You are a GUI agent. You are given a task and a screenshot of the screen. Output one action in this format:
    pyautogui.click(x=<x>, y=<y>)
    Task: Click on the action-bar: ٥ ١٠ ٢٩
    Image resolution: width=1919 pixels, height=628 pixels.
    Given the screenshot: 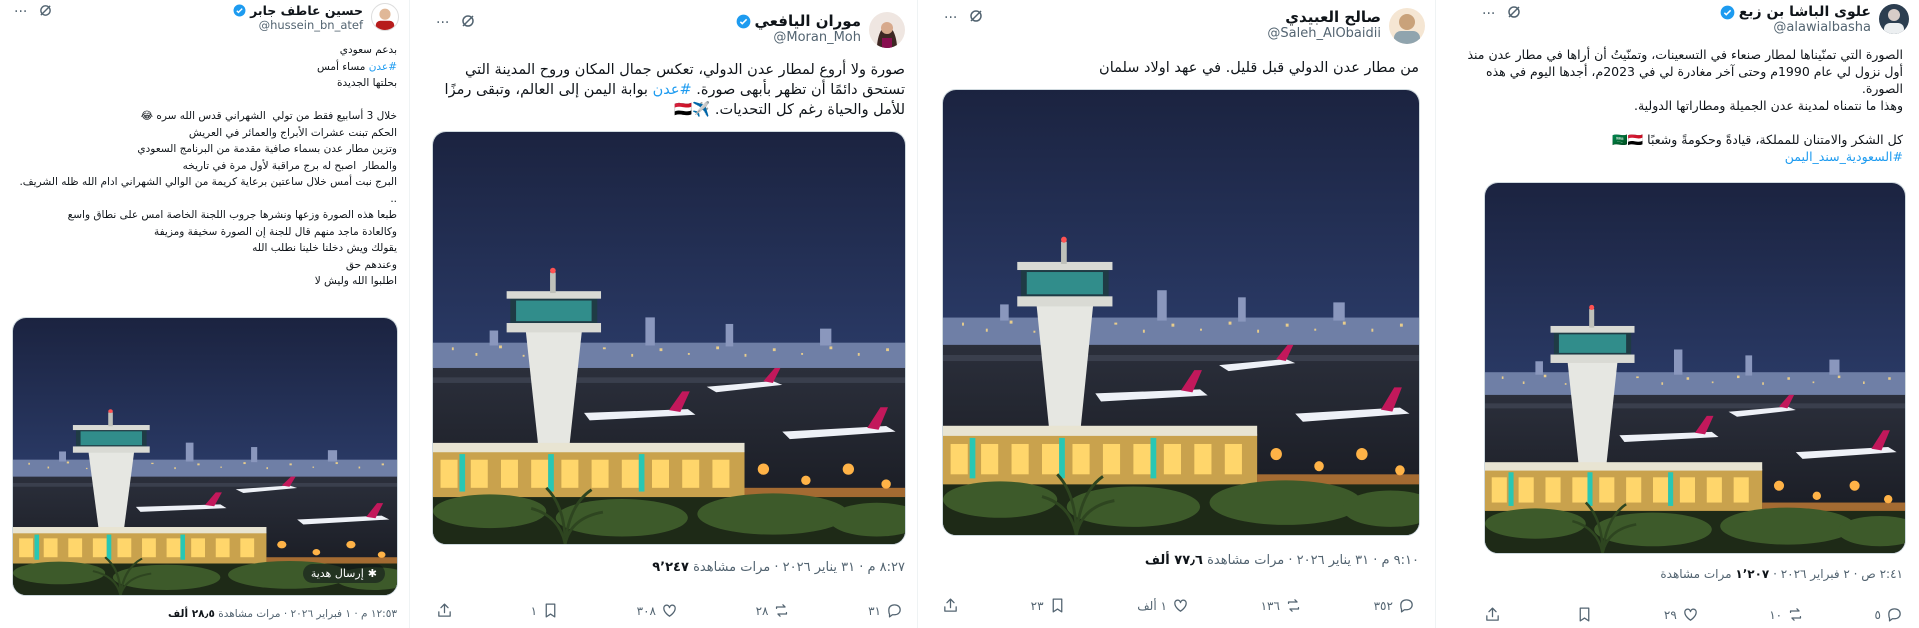 What is the action you would take?
    pyautogui.click(x=1693, y=614)
    